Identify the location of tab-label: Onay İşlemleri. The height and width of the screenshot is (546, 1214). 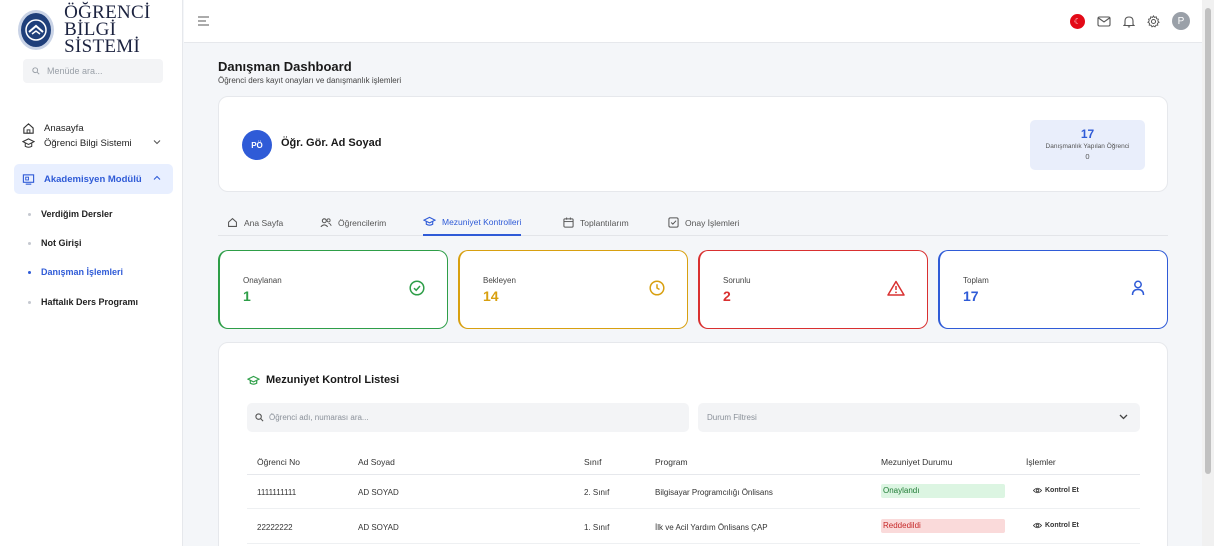
(712, 222).